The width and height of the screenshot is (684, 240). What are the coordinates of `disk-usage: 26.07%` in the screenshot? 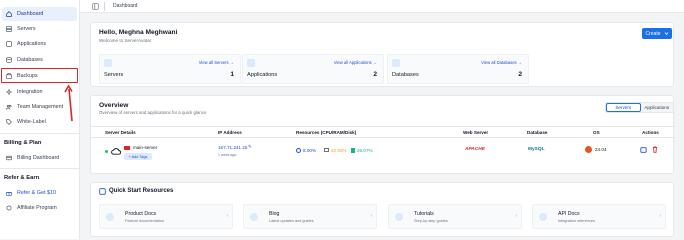 It's located at (365, 150).